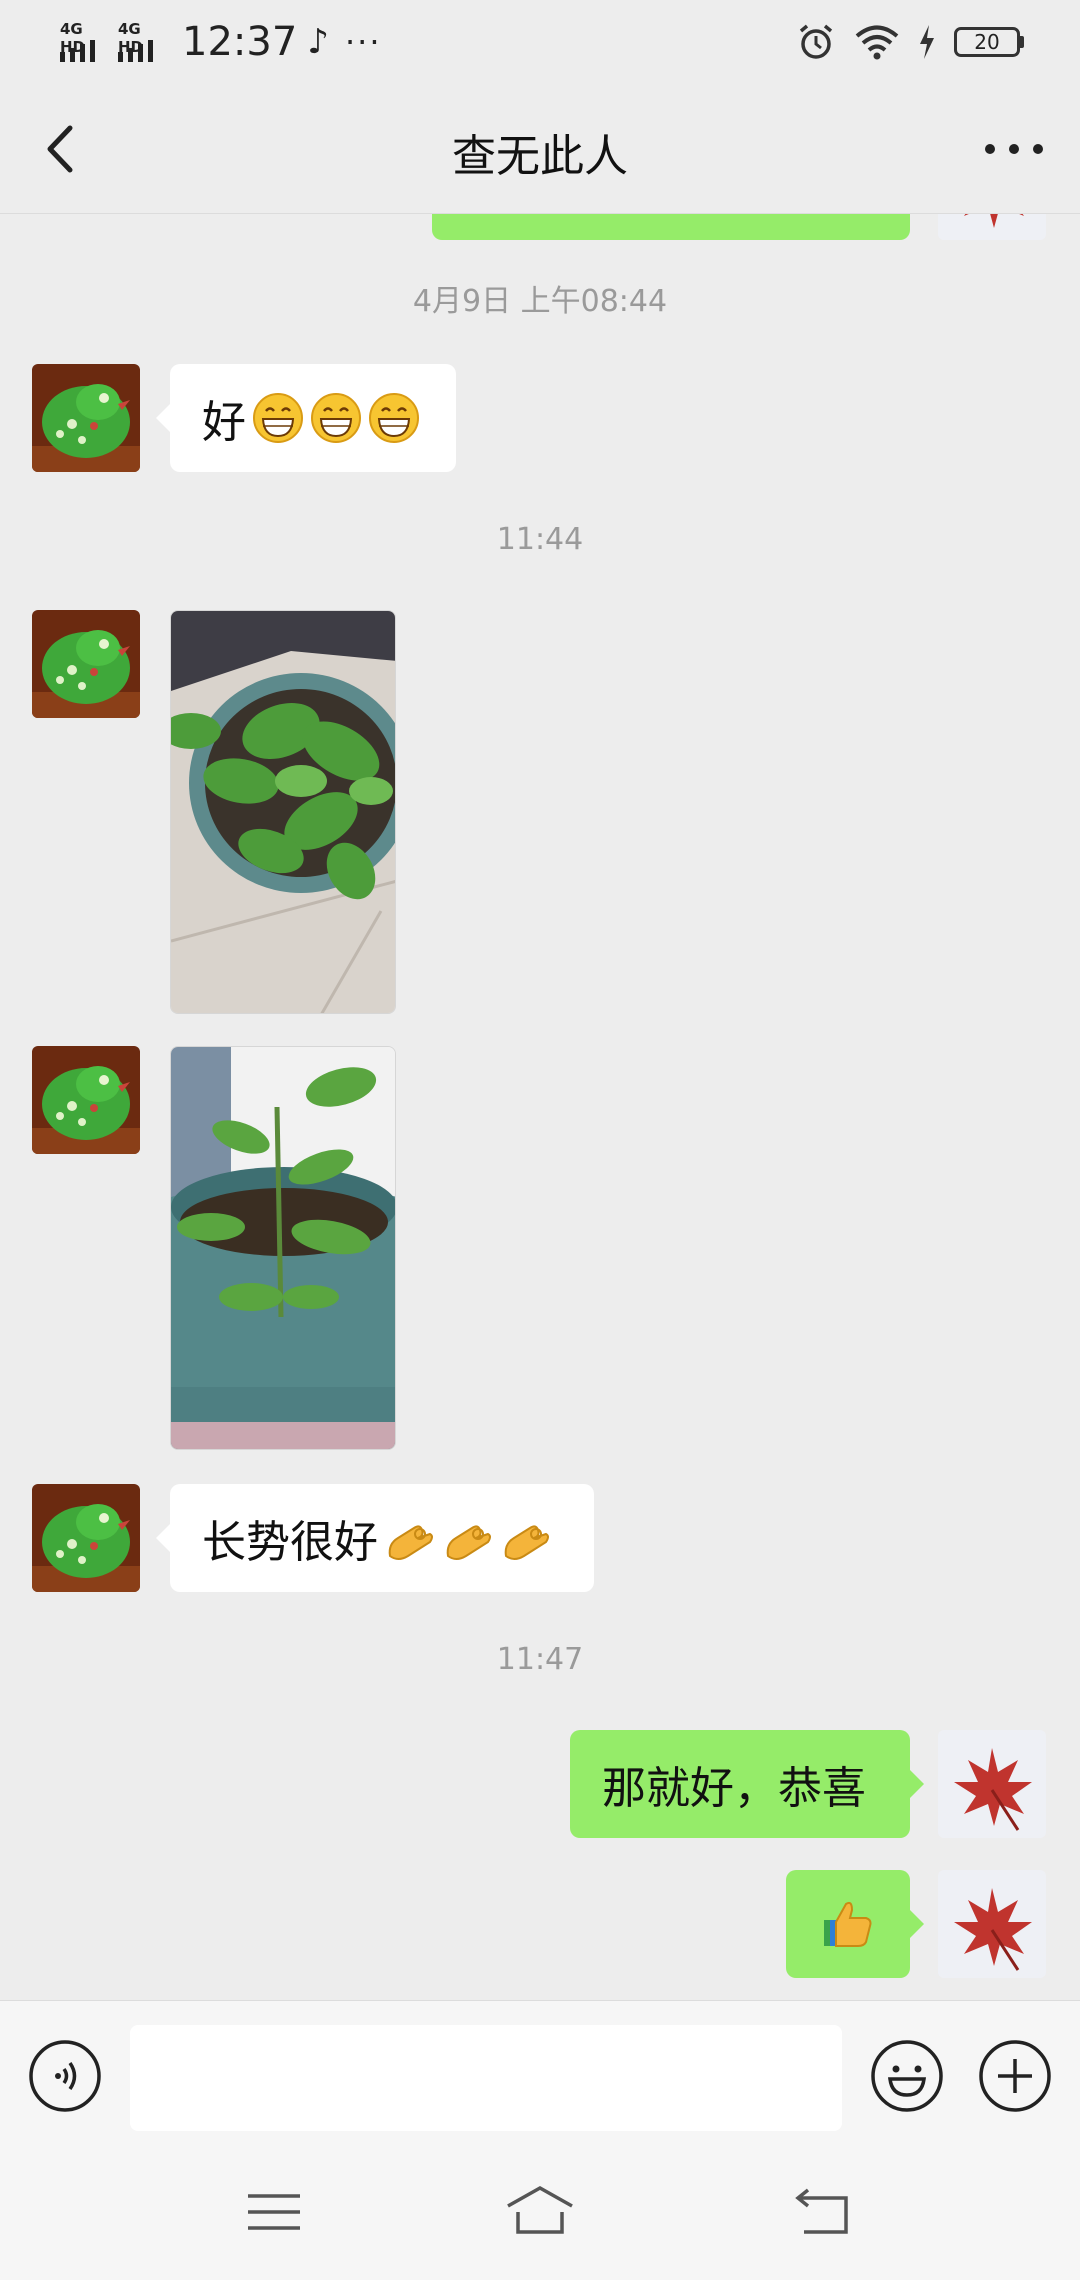 This screenshot has height=2280, width=1080. Describe the element at coordinates (486, 2078) in the screenshot. I see `message-input` at that location.